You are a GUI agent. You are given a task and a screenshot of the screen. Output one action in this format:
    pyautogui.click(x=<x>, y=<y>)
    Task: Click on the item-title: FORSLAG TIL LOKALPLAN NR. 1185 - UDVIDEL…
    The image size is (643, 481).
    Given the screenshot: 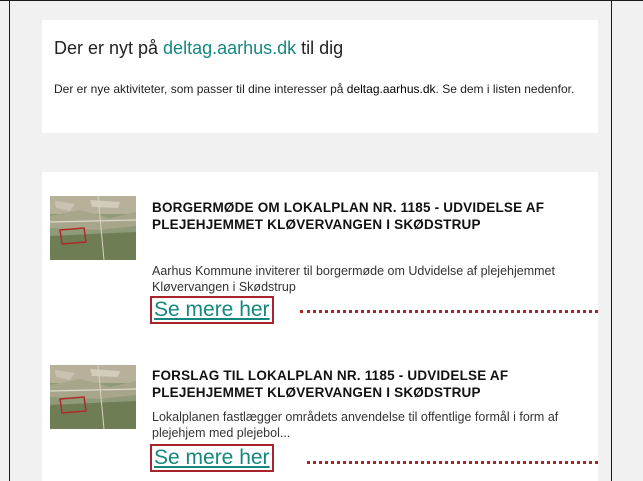 What is the action you would take?
    pyautogui.click(x=372, y=384)
    